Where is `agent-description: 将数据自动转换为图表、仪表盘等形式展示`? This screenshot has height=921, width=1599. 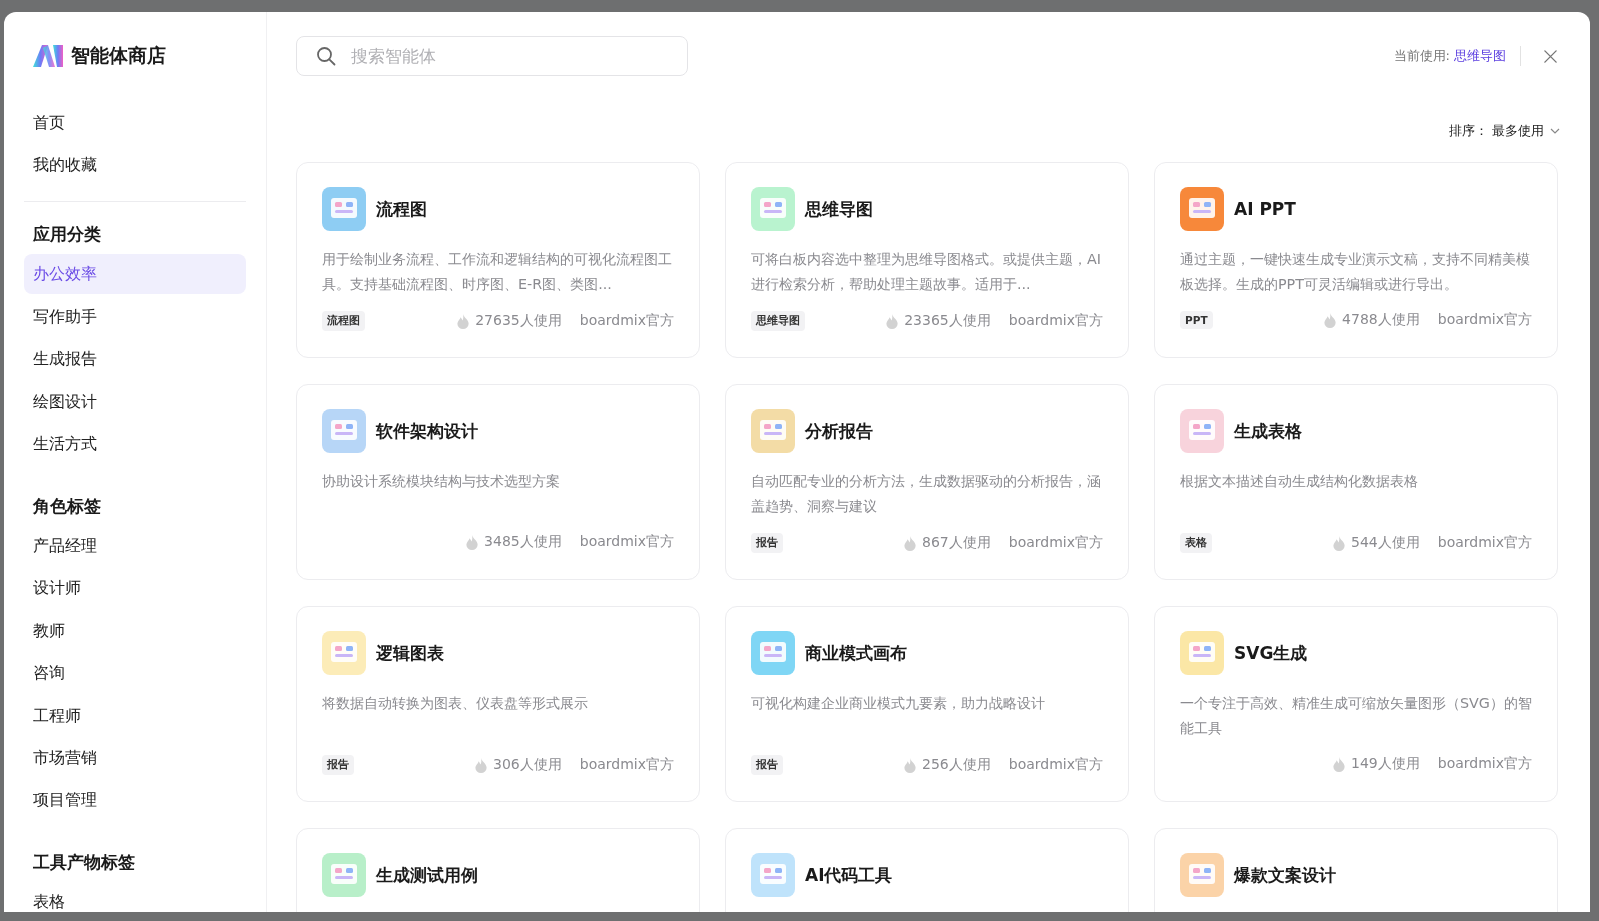 agent-description: 将数据自动转换为图表、仪表盘等形式展示 is located at coordinates (455, 703).